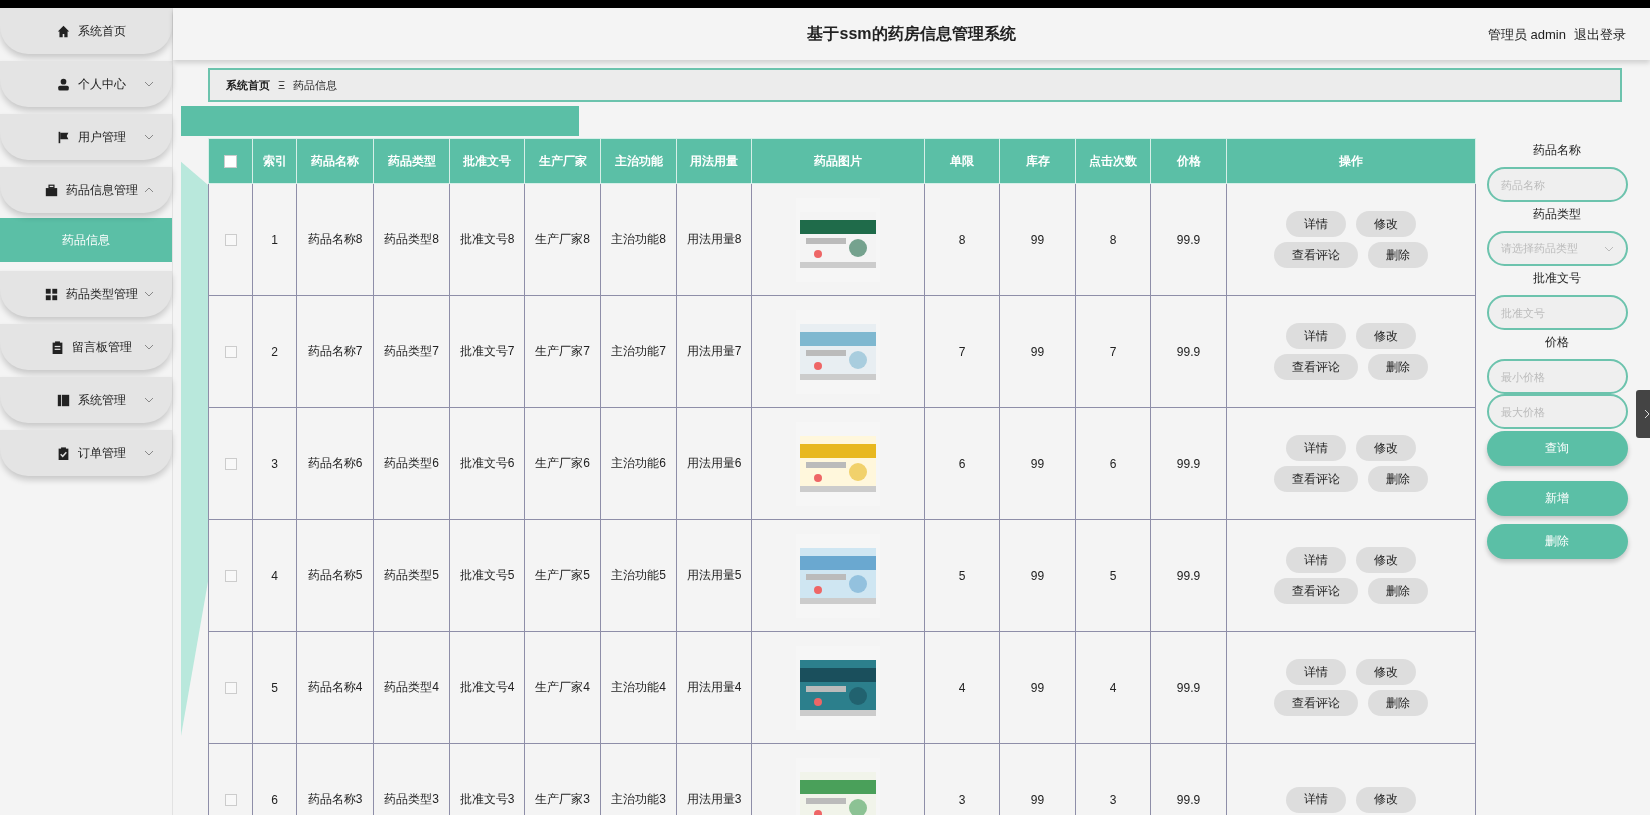 This screenshot has height=815, width=1650. I want to click on field-label: 价格, so click(1557, 342).